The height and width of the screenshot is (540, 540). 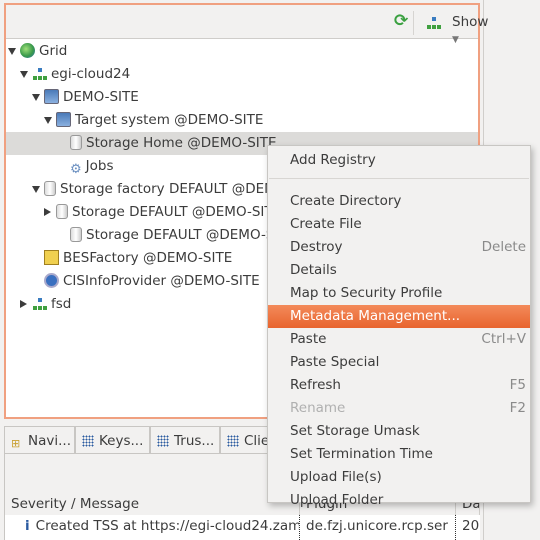 What do you see at coordinates (517, 385) in the screenshot?
I see `menu-item-shortcut: F5` at bounding box center [517, 385].